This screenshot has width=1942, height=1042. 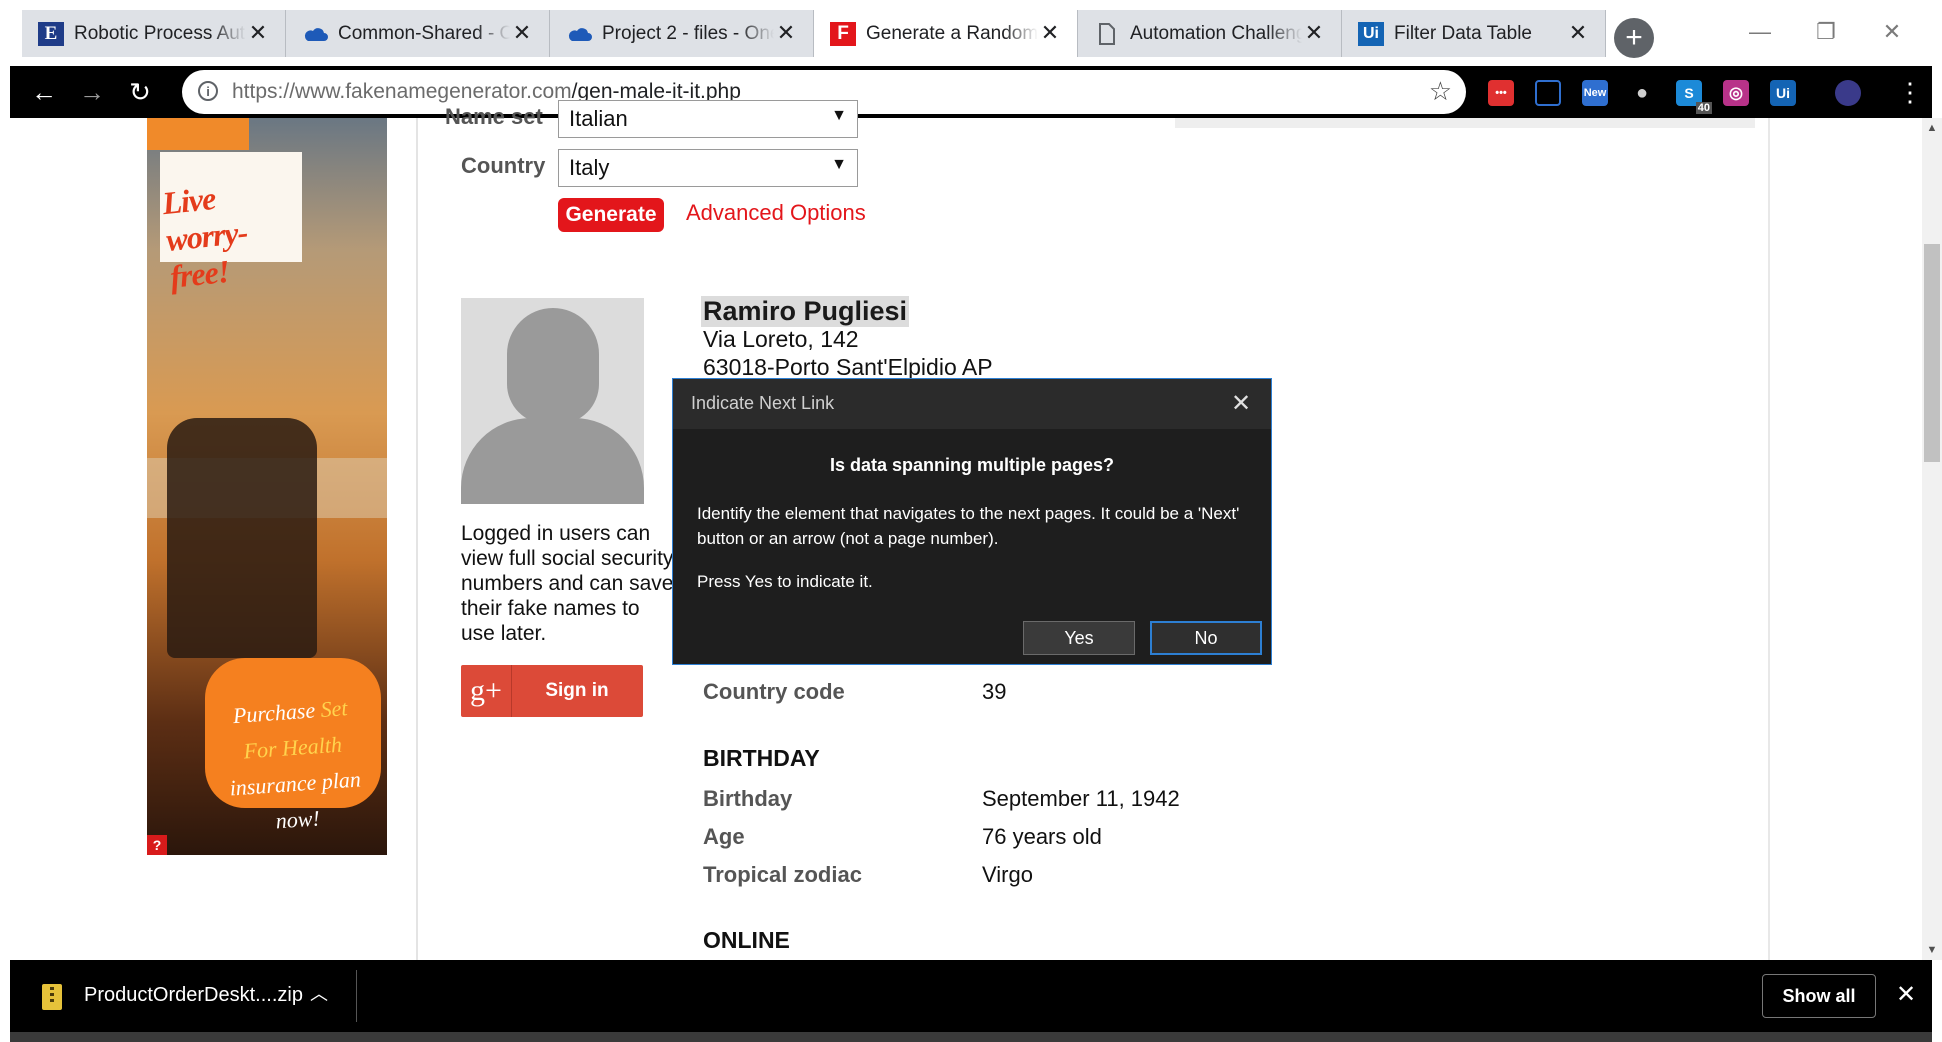 I want to click on zodiac-value: Virgo, so click(x=1007, y=874).